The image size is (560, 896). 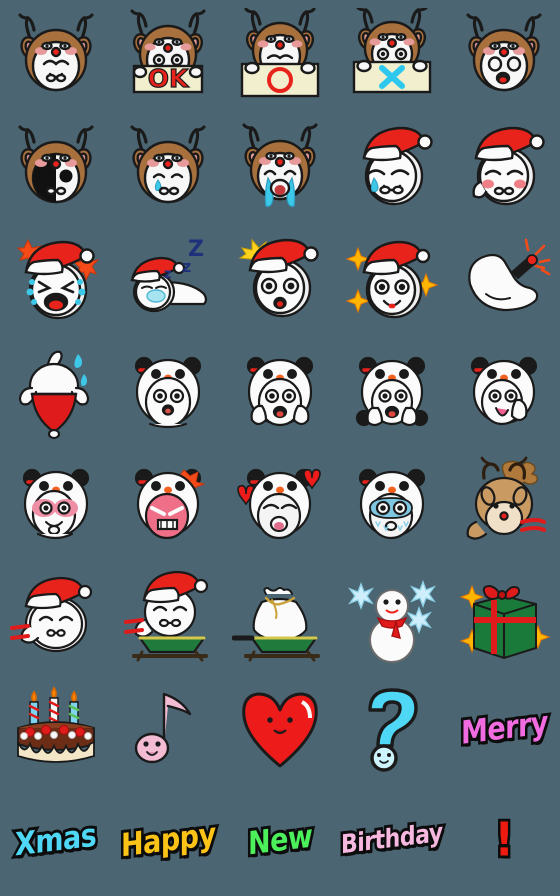 I want to click on text-happy-label: Happy, so click(x=168, y=840).